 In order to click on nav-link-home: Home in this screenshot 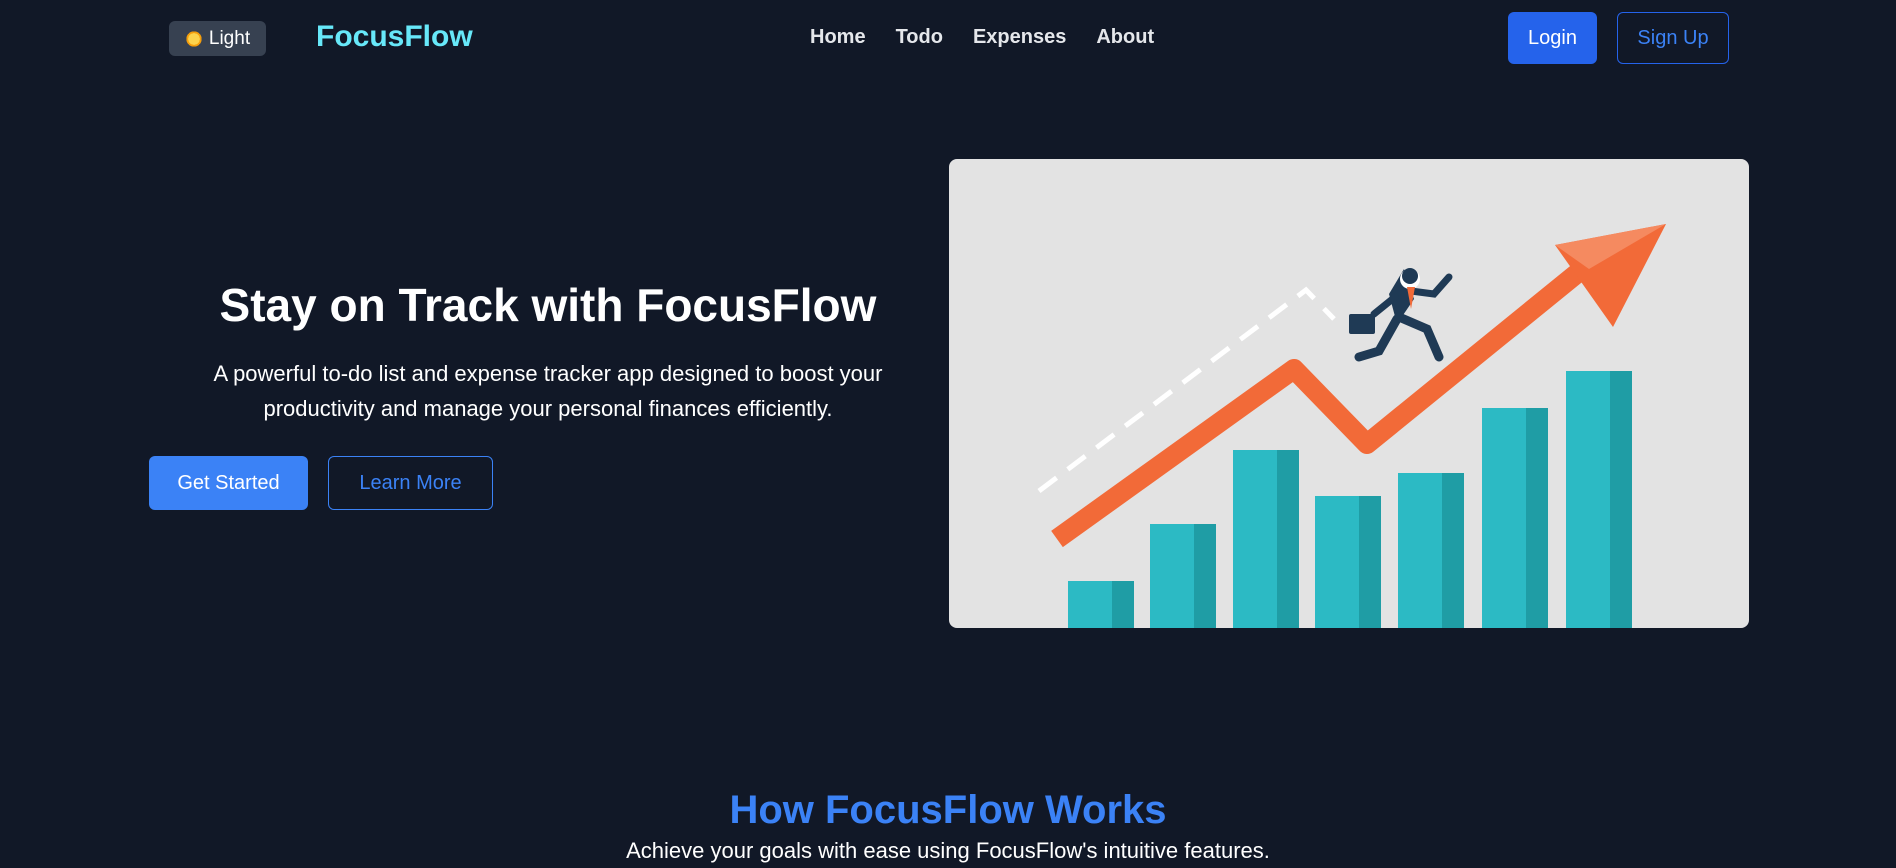, I will do `click(838, 37)`.